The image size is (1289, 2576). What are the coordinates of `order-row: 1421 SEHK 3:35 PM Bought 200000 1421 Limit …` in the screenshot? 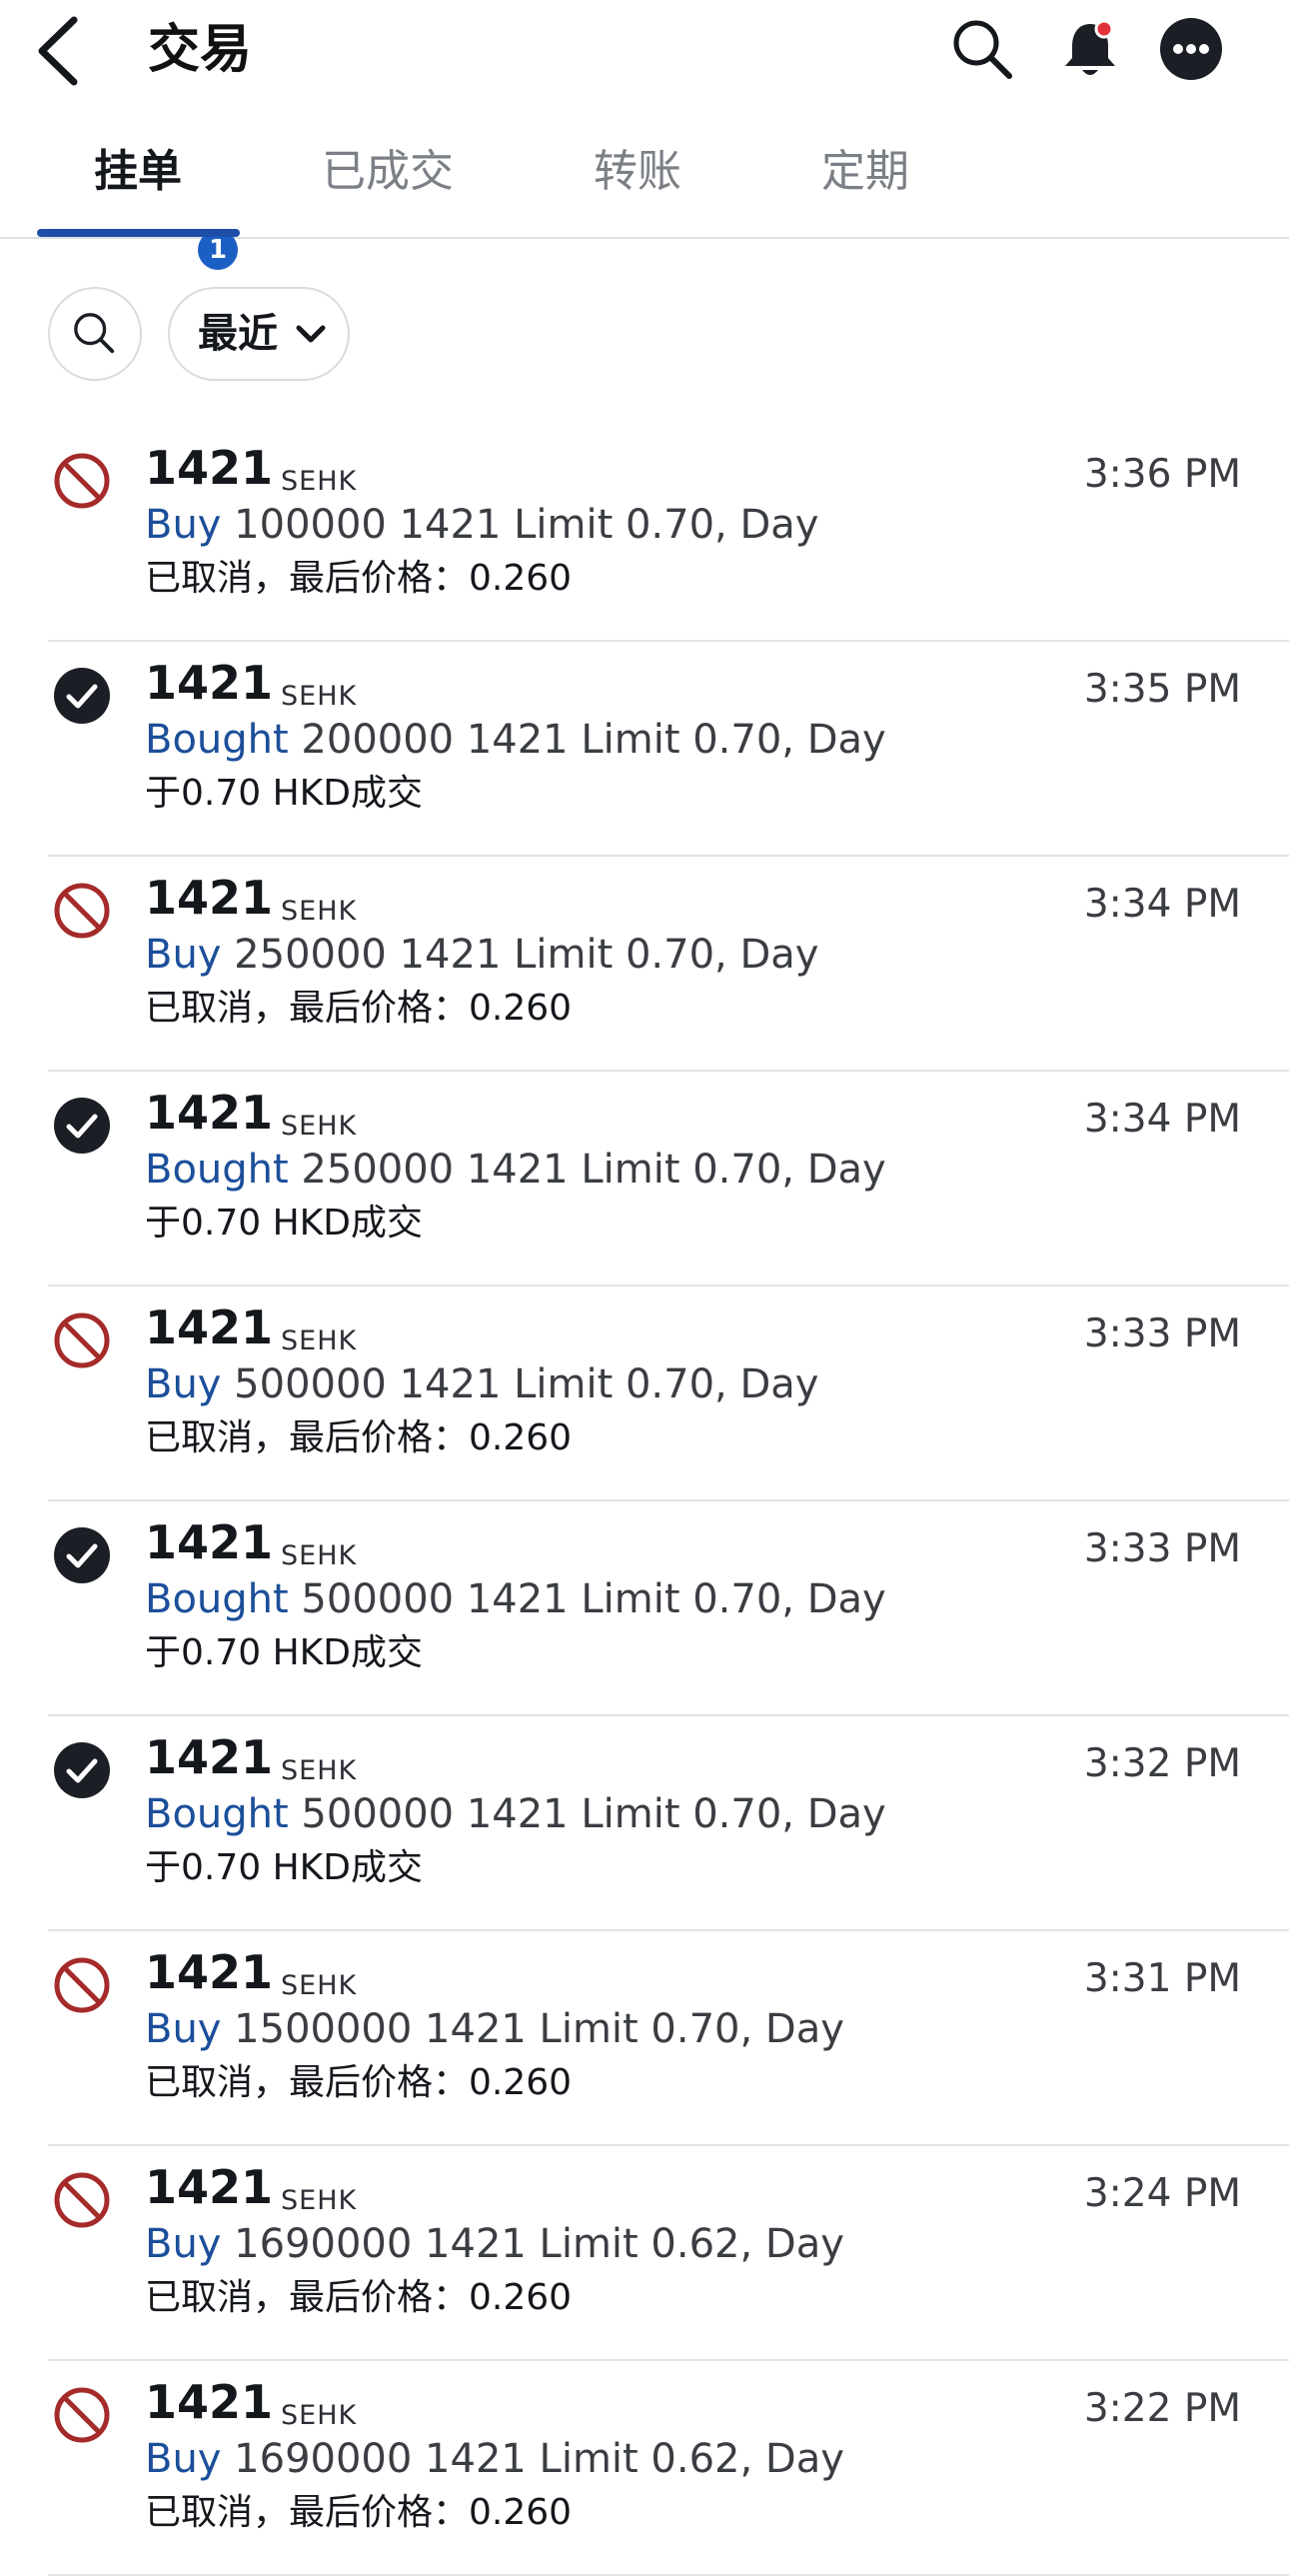 It's located at (668, 750).